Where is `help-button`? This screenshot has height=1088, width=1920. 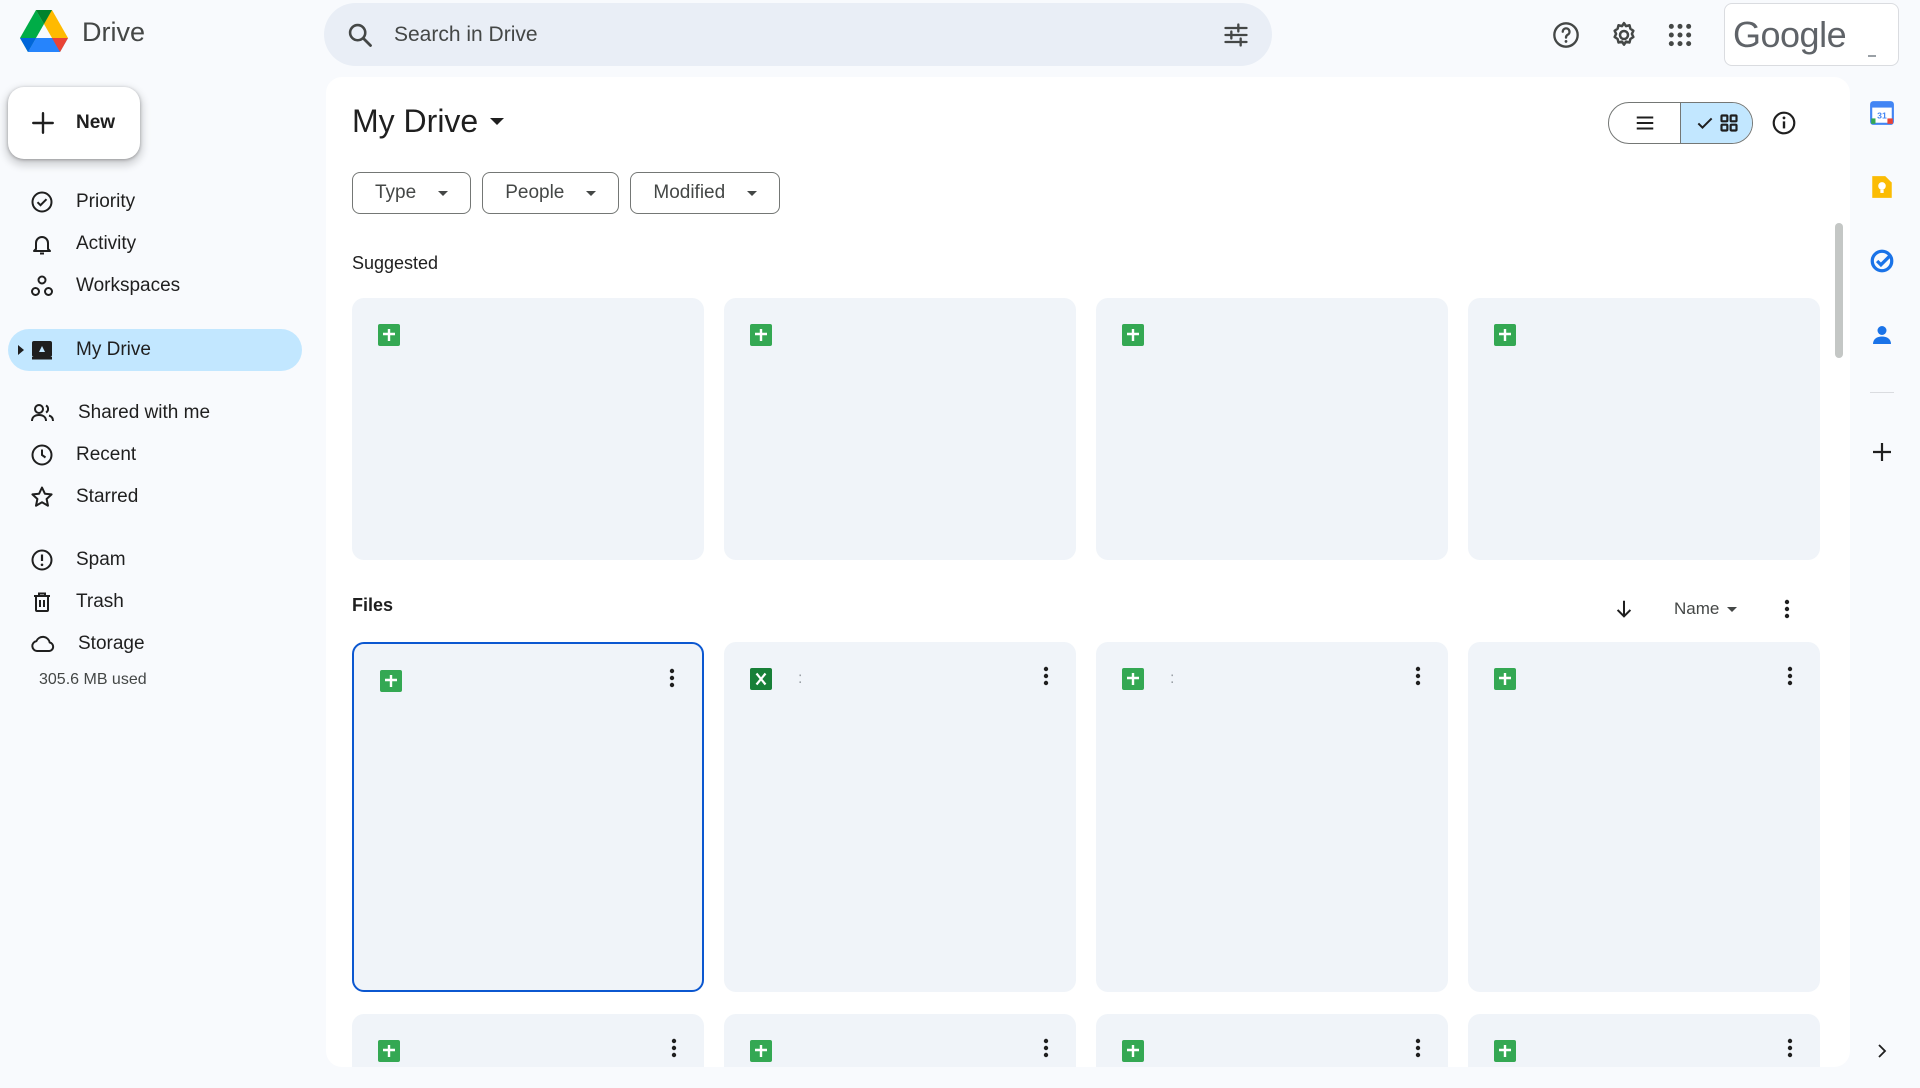
help-button is located at coordinates (1566, 35).